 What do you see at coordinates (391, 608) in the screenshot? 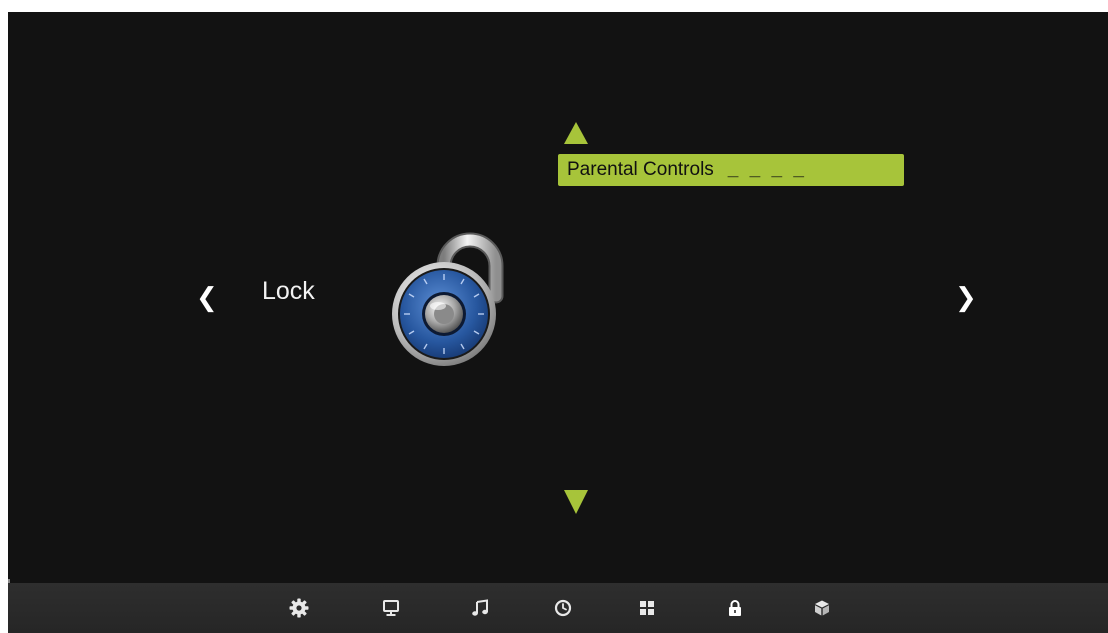
I see `display-monitor-icon` at bounding box center [391, 608].